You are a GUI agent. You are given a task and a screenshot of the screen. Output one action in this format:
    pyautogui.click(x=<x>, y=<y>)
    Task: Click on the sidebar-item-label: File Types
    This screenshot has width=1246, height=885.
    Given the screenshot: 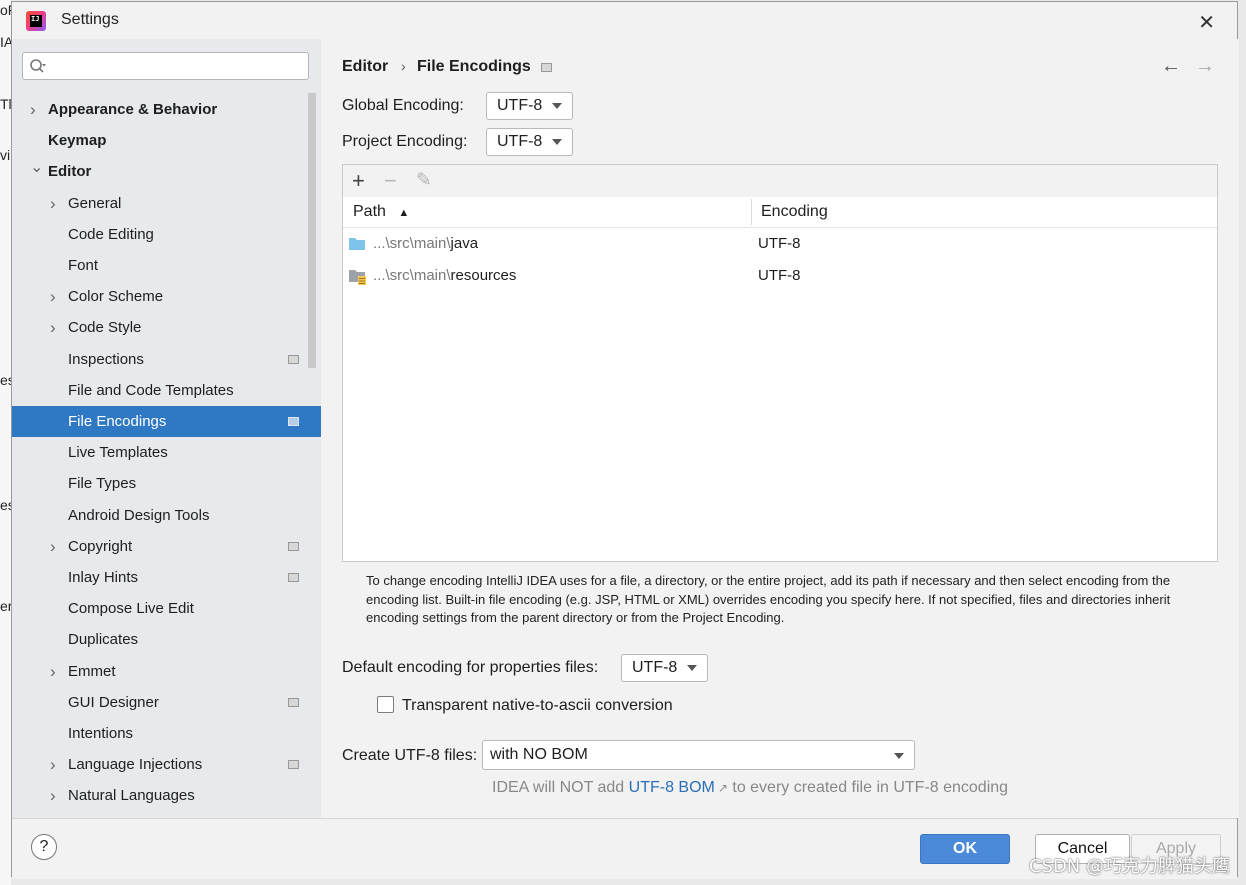 What is the action you would take?
    pyautogui.click(x=102, y=483)
    